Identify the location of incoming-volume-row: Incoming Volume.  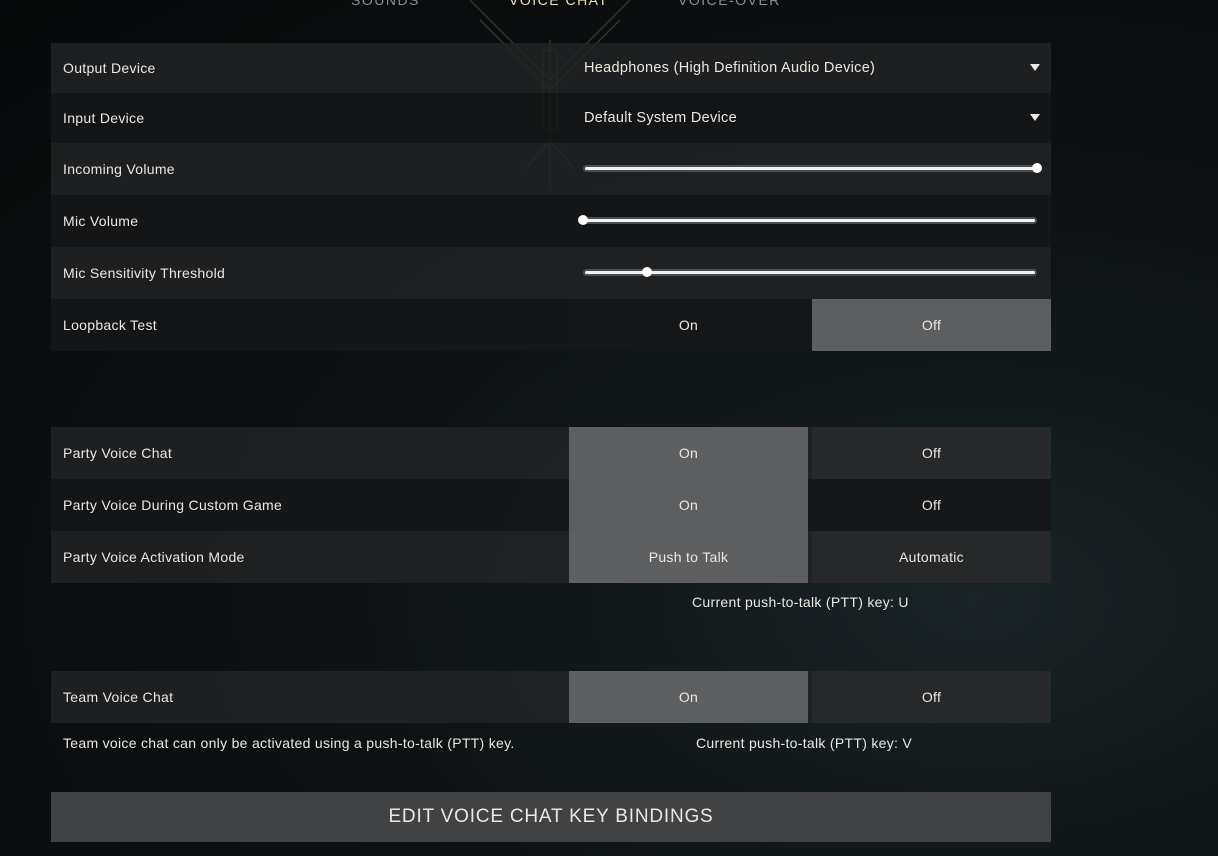
(551, 169).